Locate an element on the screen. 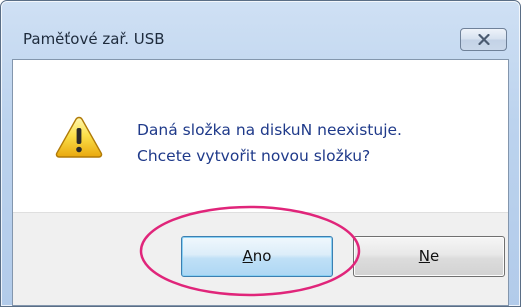  warning-icon is located at coordinates (79, 137).